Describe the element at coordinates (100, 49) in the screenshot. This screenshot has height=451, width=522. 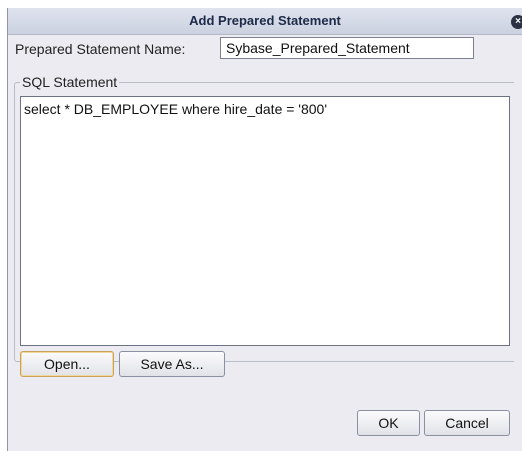
I see `statement-name-label: Prepared Statement Name:` at that location.